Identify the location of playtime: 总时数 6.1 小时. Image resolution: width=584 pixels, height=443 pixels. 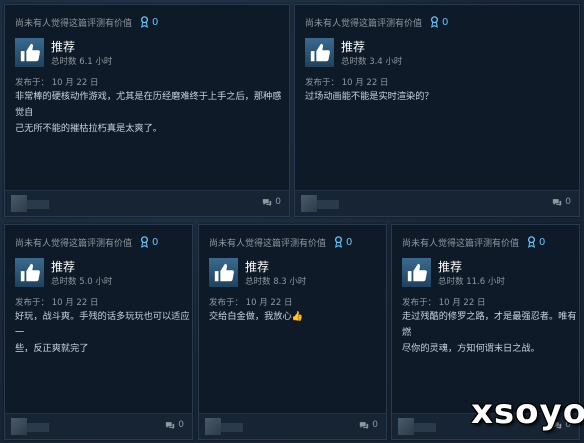
(82, 62).